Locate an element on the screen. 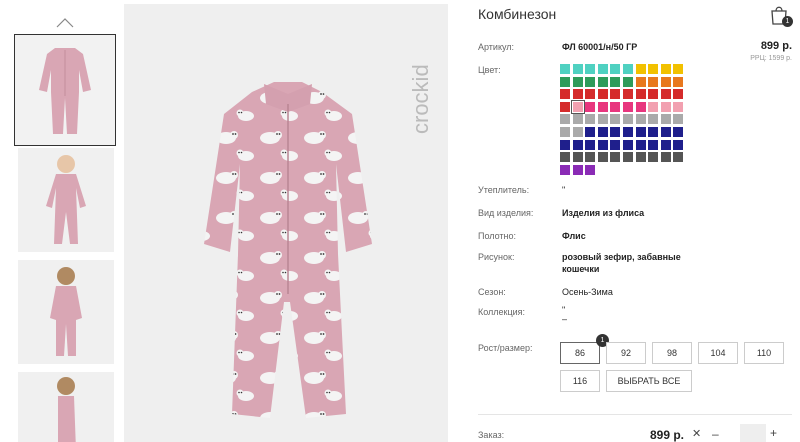 The width and height of the screenshot is (800, 442). size-button-116: 116 is located at coordinates (580, 381).